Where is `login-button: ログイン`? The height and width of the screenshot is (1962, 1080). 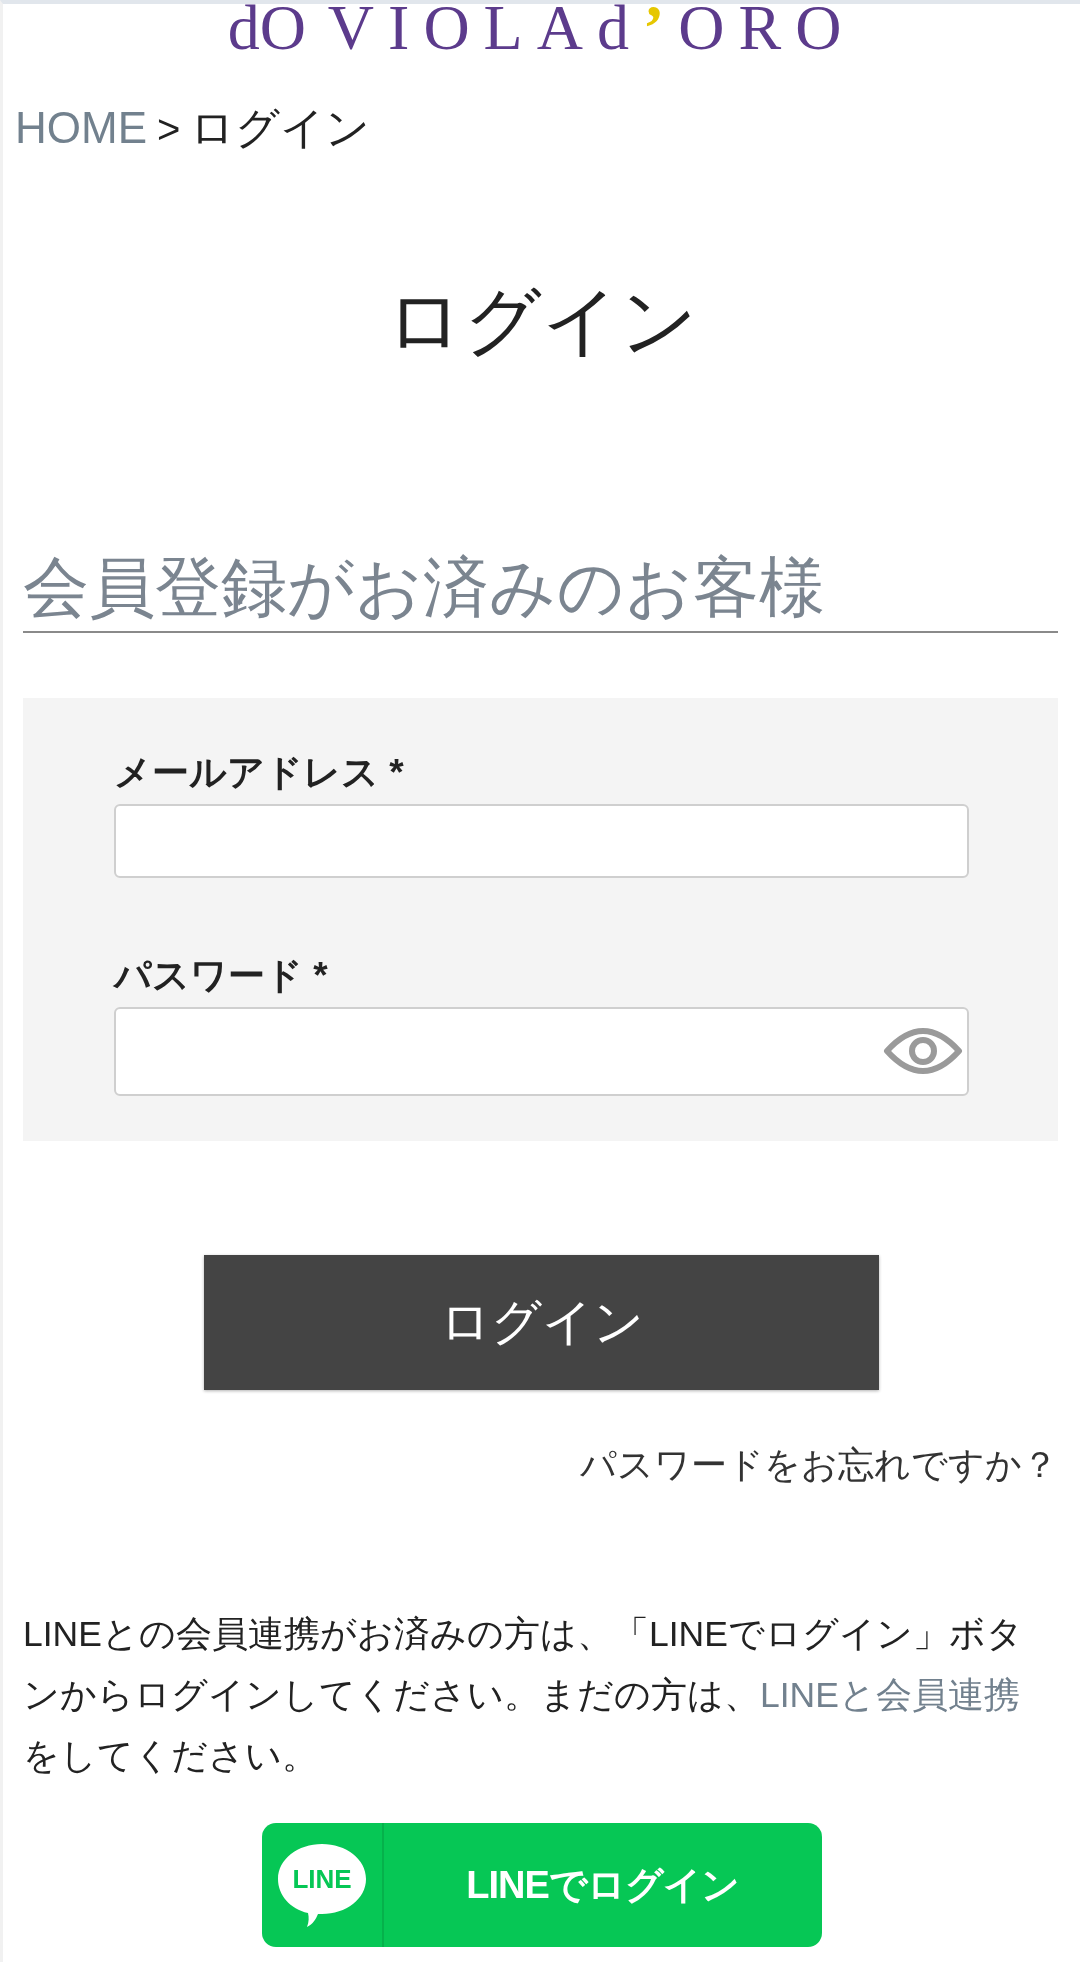
login-button: ログイン is located at coordinates (541, 1322).